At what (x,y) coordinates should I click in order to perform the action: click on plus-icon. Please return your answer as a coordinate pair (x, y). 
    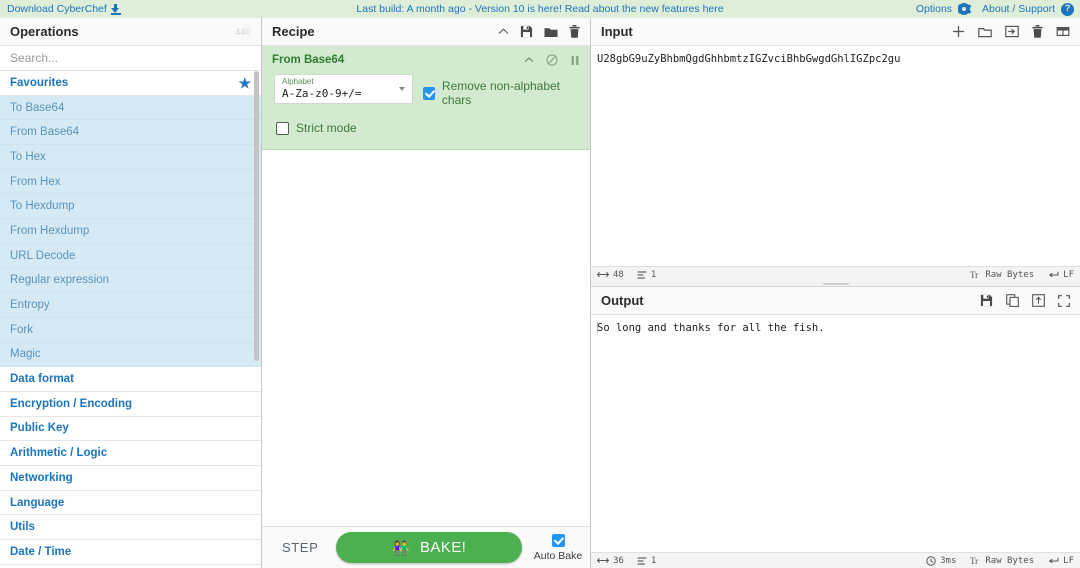
    Looking at the image, I should click on (958, 31).